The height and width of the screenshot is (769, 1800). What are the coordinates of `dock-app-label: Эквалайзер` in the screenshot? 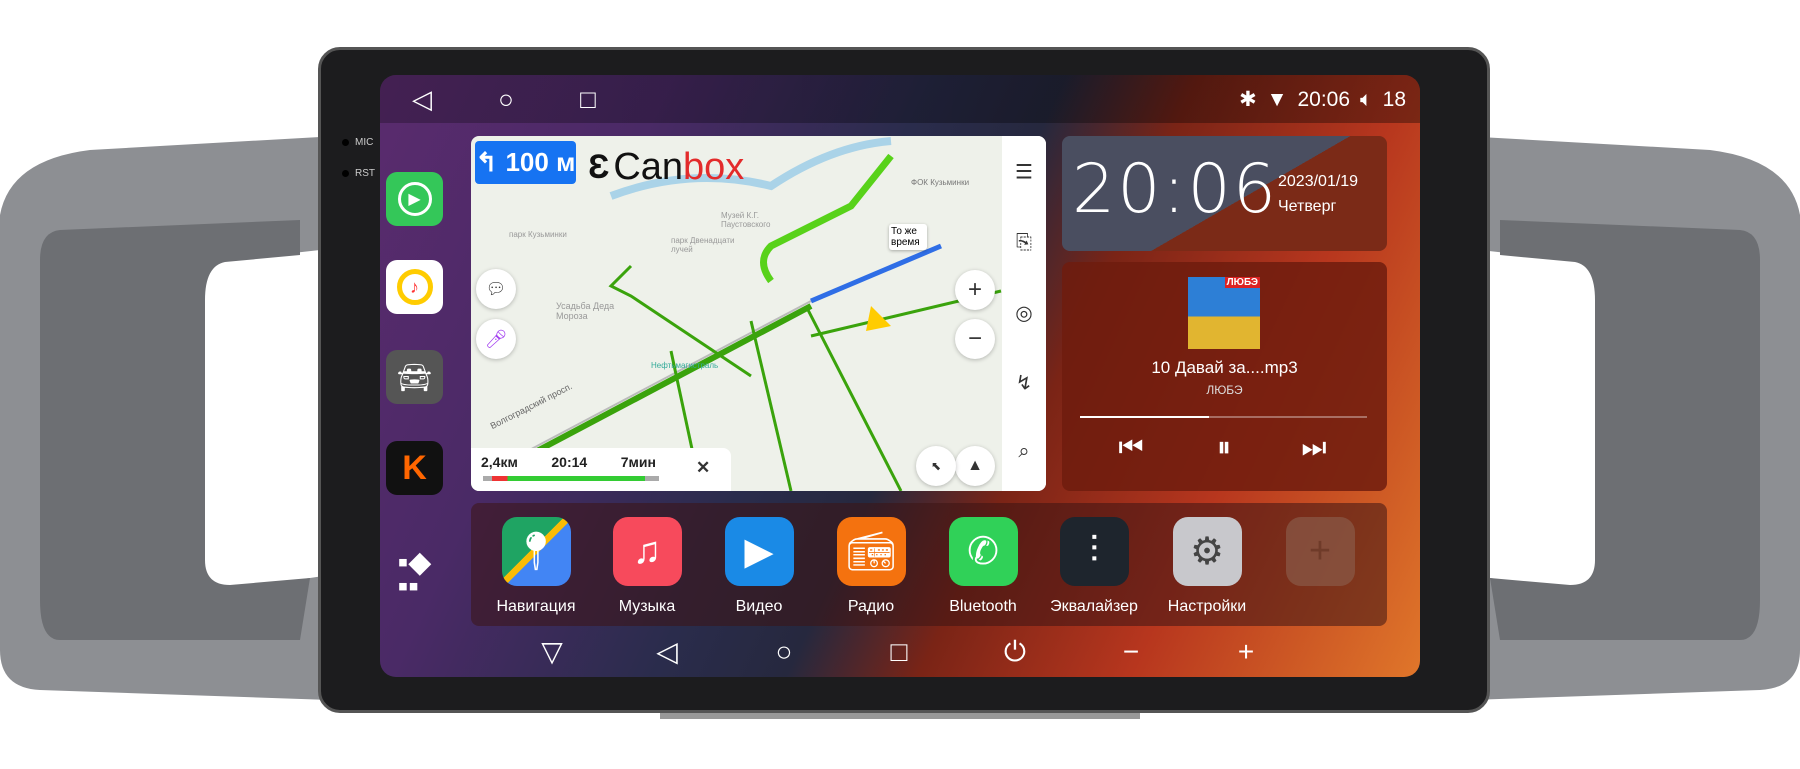 It's located at (1094, 606).